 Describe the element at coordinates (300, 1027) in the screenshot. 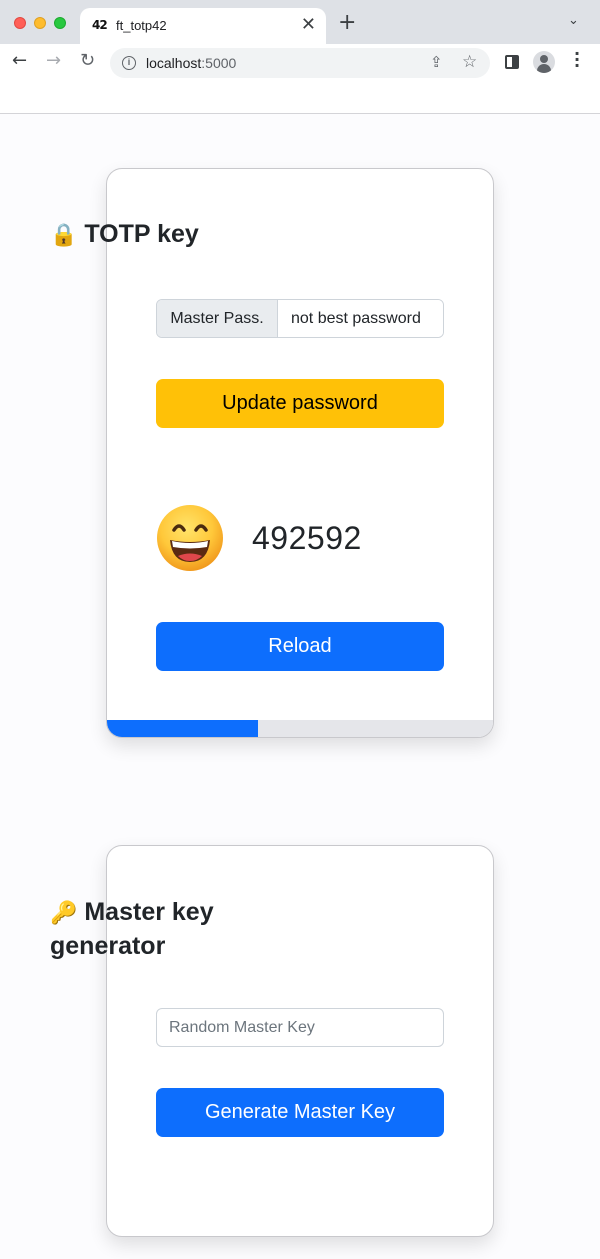

I see `master-key-input` at that location.